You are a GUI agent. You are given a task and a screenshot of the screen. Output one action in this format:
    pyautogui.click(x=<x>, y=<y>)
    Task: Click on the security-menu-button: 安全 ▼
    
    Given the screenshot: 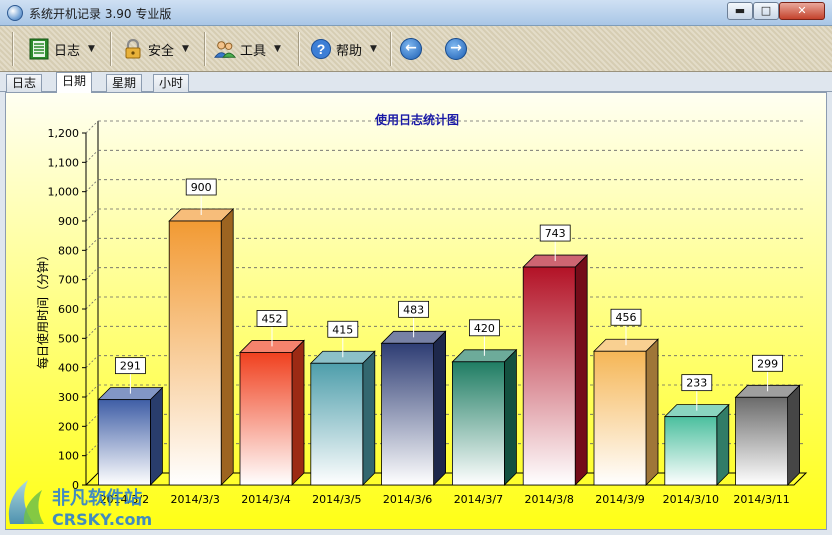 What is the action you would take?
    pyautogui.click(x=155, y=49)
    